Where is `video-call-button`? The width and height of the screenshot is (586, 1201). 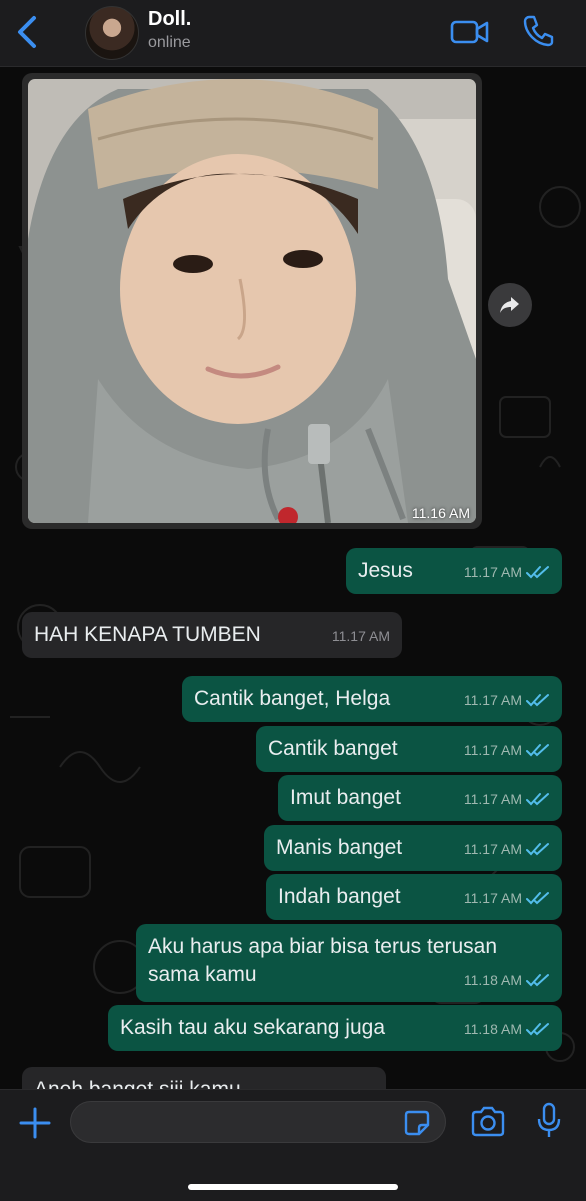
video-call-button is located at coordinates (470, 32).